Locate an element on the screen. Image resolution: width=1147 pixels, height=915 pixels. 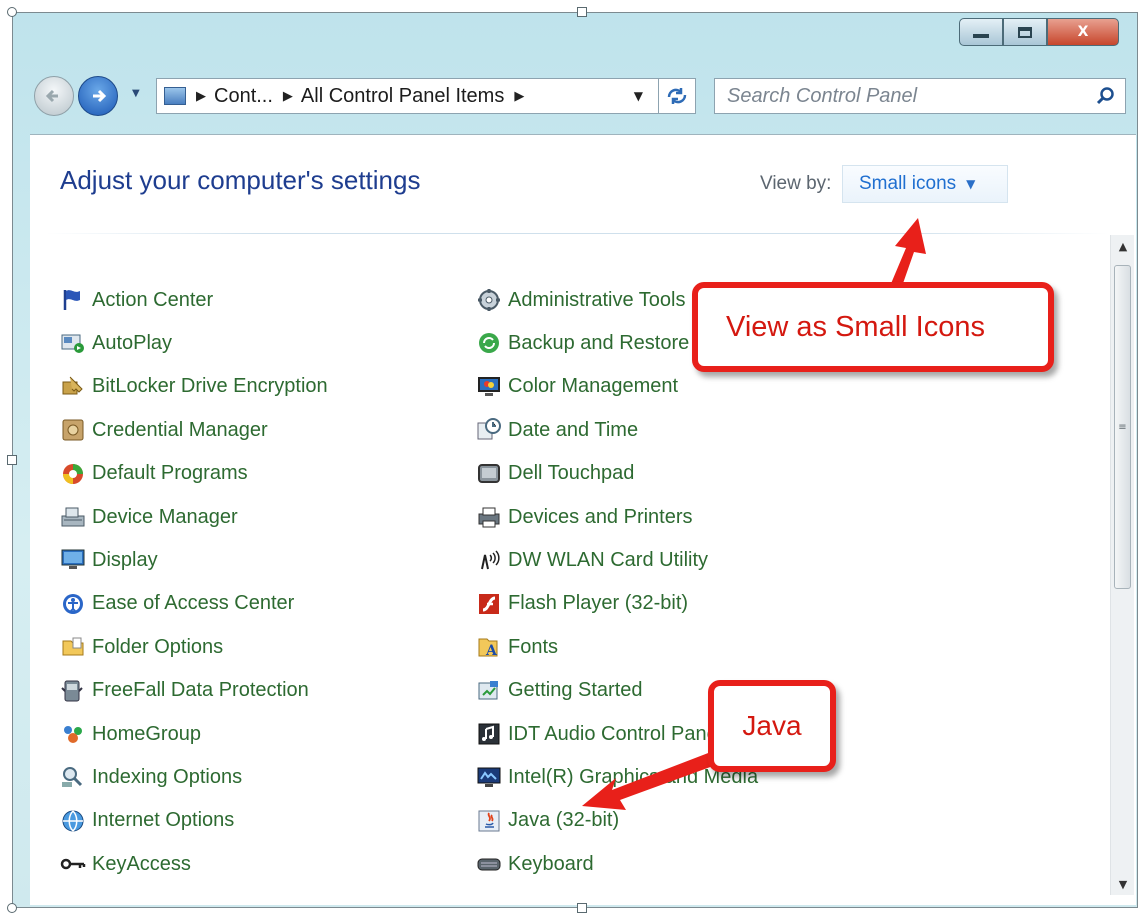
vault-icon is located at coordinates (73, 430).